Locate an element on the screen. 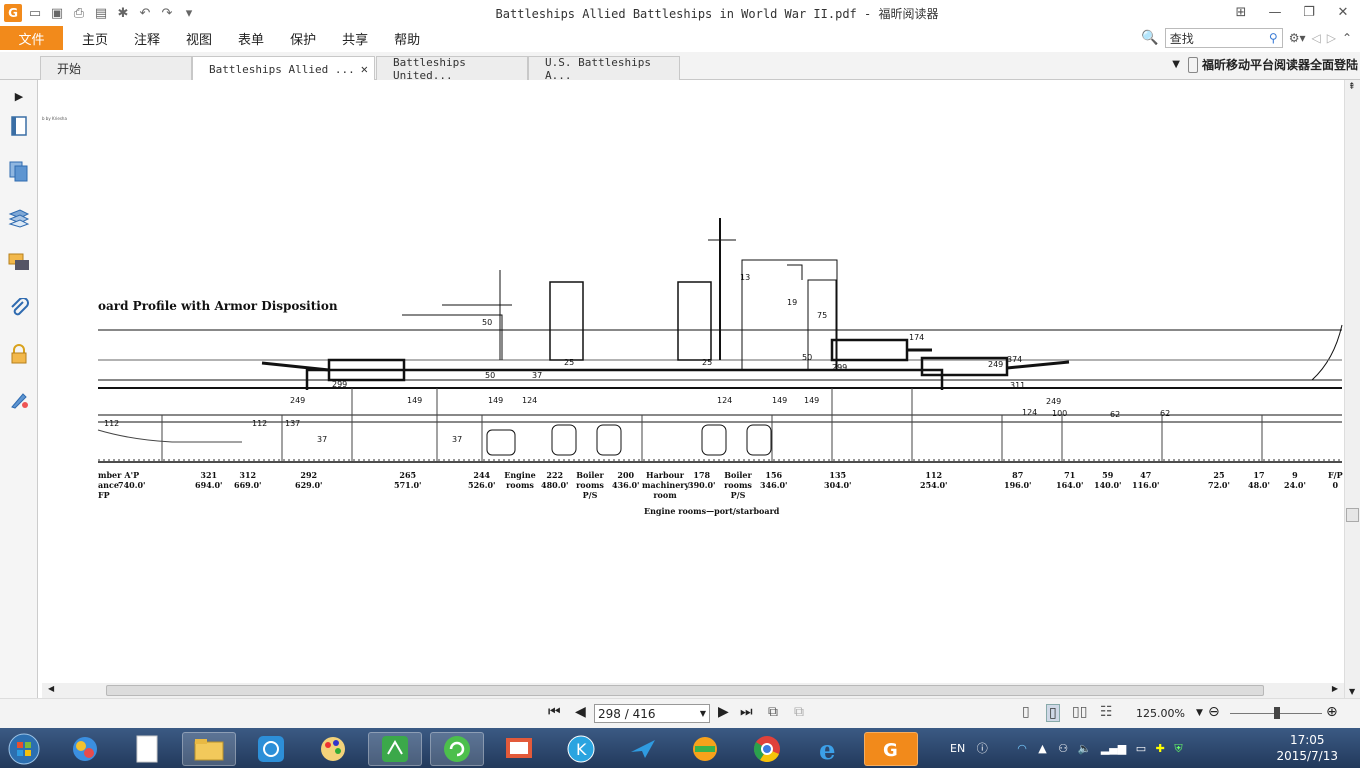  menu-view: 视图 is located at coordinates (199, 38).